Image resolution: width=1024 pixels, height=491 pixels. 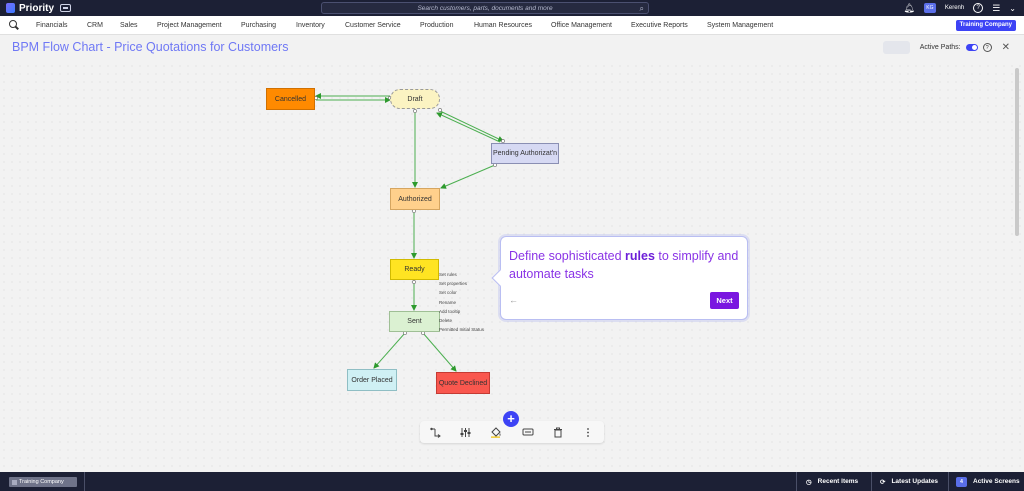 I want to click on tour-back-arrow-icon: ←, so click(x=513, y=300).